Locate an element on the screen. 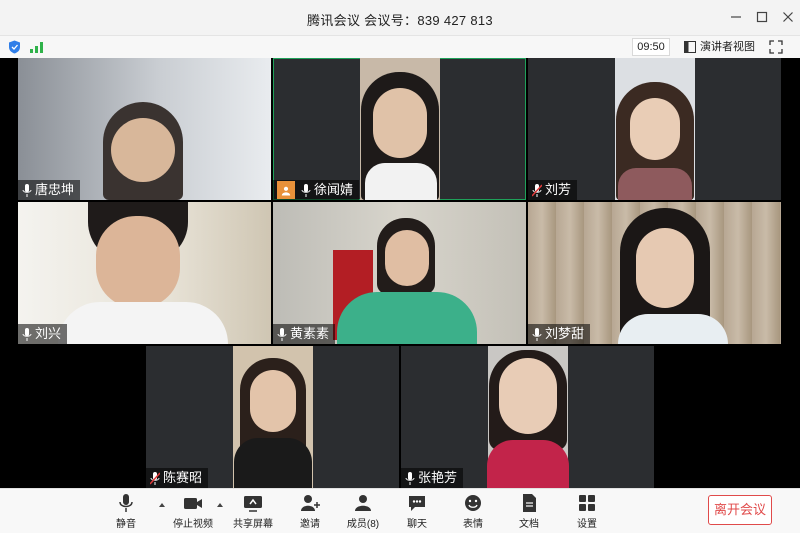 The width and height of the screenshot is (800, 533). signal-strength-icon is located at coordinates (37, 47).